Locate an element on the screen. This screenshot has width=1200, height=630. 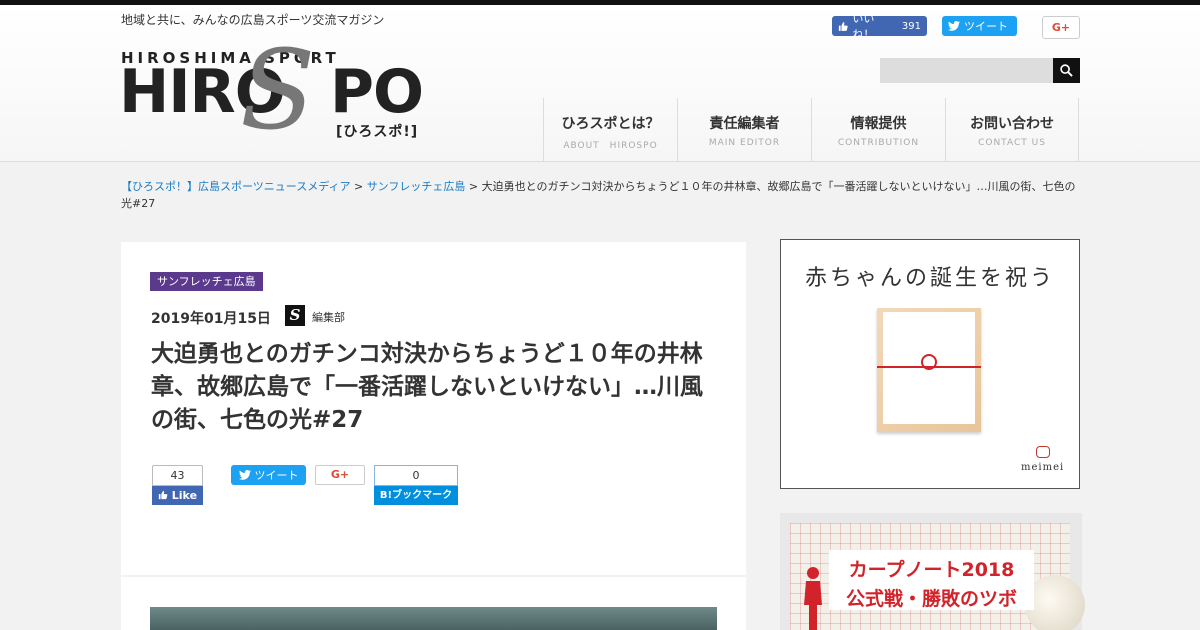
nav-contribution-label: 情報提供 is located at coordinates (878, 124).